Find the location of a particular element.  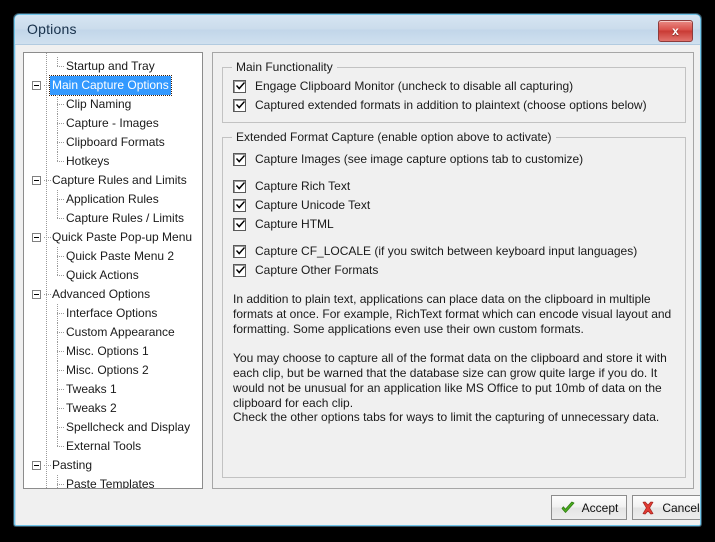

sidebar-item-label: Startup and Tray is located at coordinates (110, 66).